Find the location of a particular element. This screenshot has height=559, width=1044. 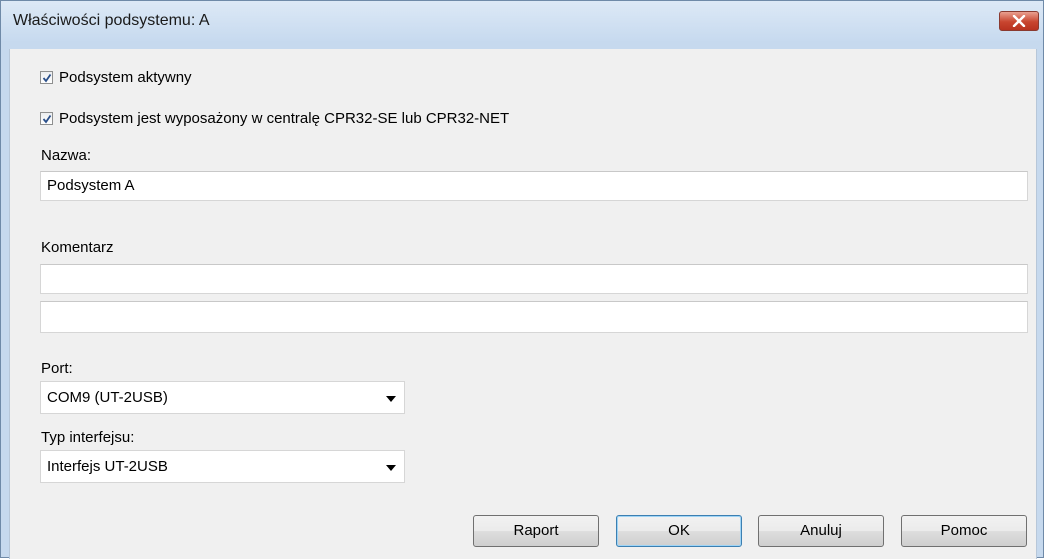

window-title: Właściwości podsystemu: A is located at coordinates (111, 20).